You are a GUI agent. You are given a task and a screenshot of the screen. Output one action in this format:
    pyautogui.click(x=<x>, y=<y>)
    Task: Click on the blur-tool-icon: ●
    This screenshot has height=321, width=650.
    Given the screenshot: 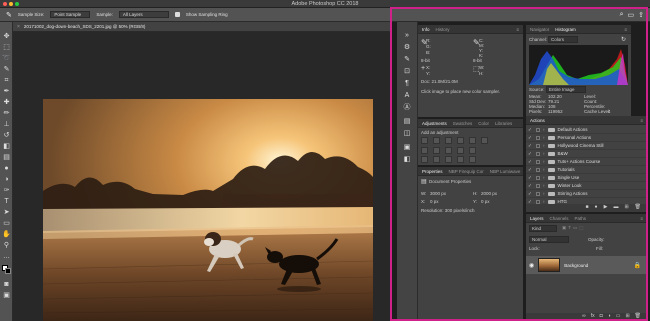 What is the action you would take?
    pyautogui.click(x=6, y=168)
    